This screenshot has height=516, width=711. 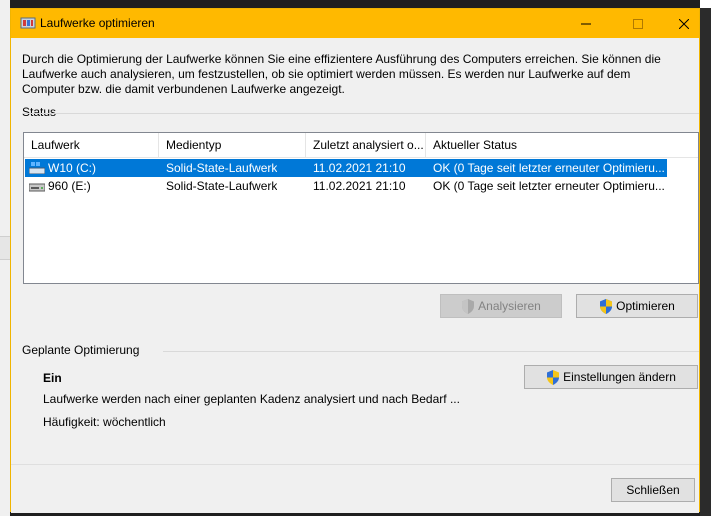 I want to click on scheduled-state: Ein, so click(x=52, y=378).